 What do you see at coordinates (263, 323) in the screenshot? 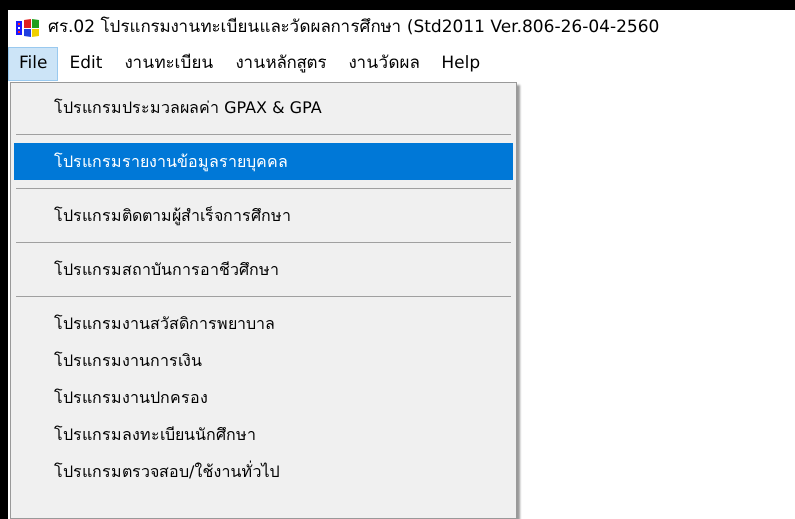
I see `dropdown-item: โปรแกรมงานสวัสดิการพยาบาล` at bounding box center [263, 323].